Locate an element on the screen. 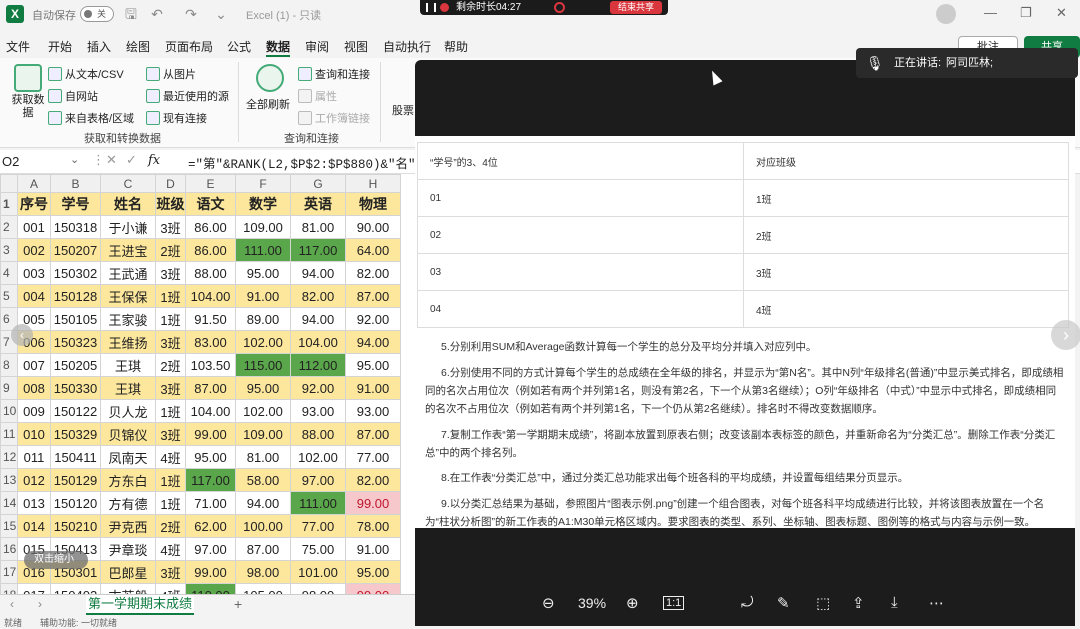 The height and width of the screenshot is (629, 1080). cell: 110.00 is located at coordinates (210, 588).